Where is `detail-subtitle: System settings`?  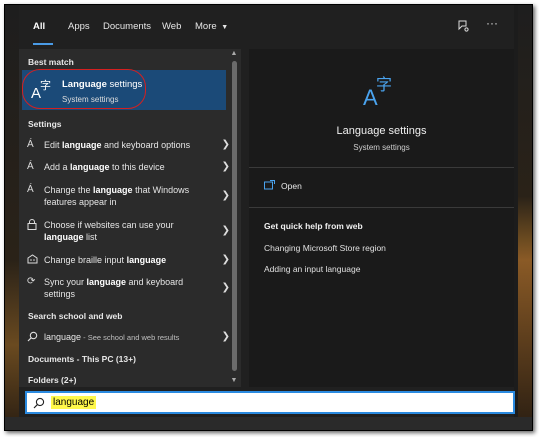
detail-subtitle: System settings is located at coordinates (381, 147).